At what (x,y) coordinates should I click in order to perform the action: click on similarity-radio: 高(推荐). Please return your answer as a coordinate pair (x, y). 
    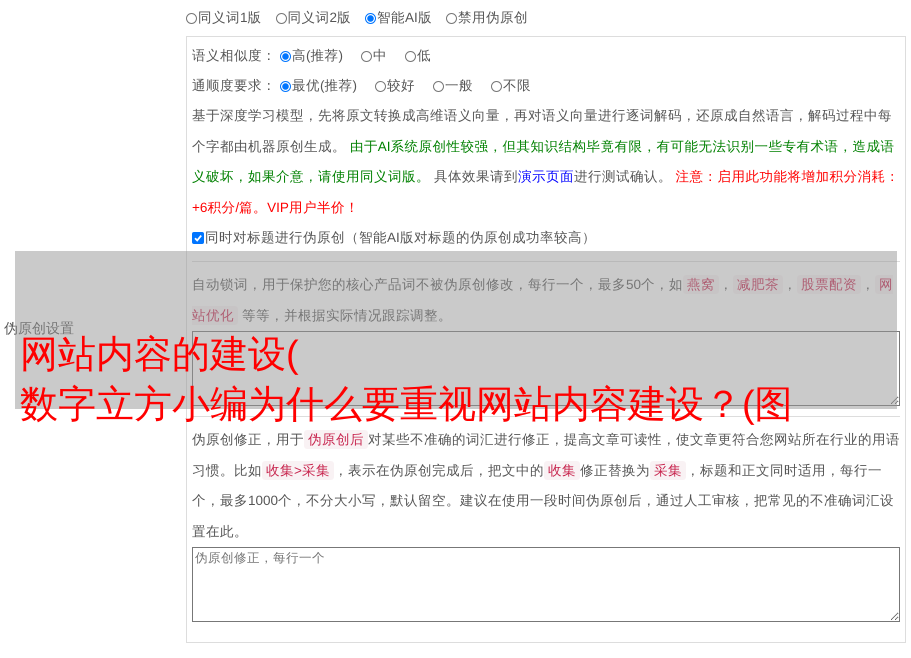
    Looking at the image, I should click on (311, 56).